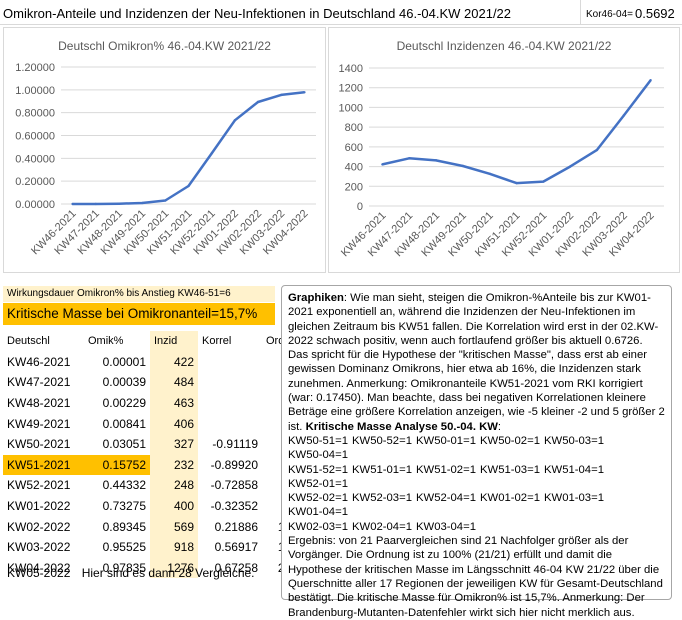  Describe the element at coordinates (117, 403) in the screenshot. I see `omik-cell: 0.00229` at that location.